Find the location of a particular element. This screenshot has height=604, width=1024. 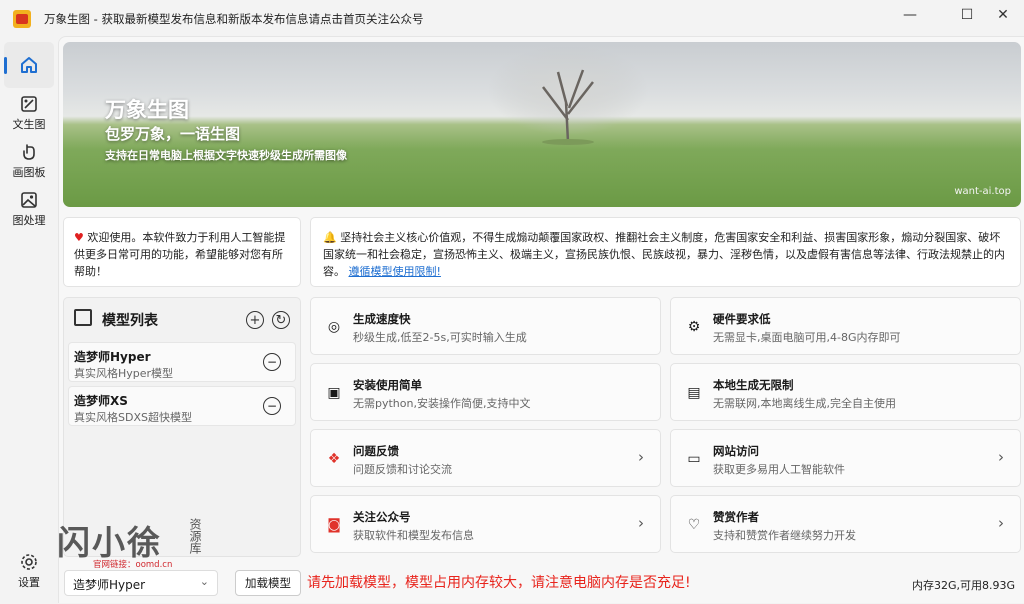

feature-card-local: ▤ 本地生成无限制 无需联网,本地离线生成,完全自主使用 is located at coordinates (845, 392).